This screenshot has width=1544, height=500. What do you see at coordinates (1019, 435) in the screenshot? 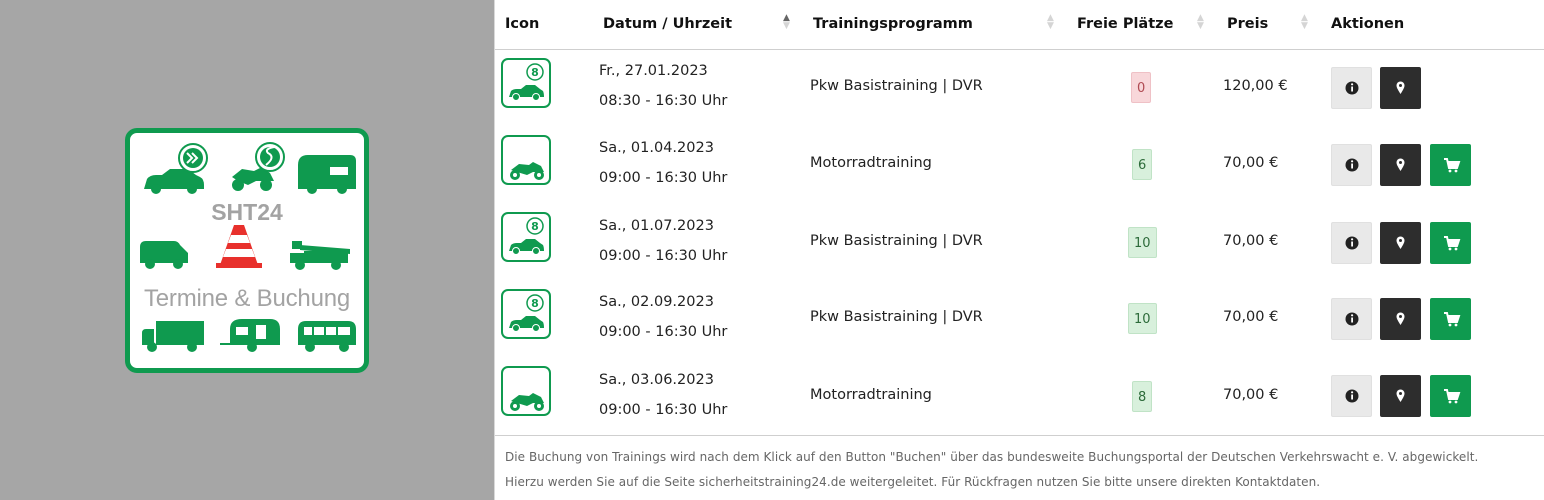
I see `divider` at bounding box center [1019, 435].